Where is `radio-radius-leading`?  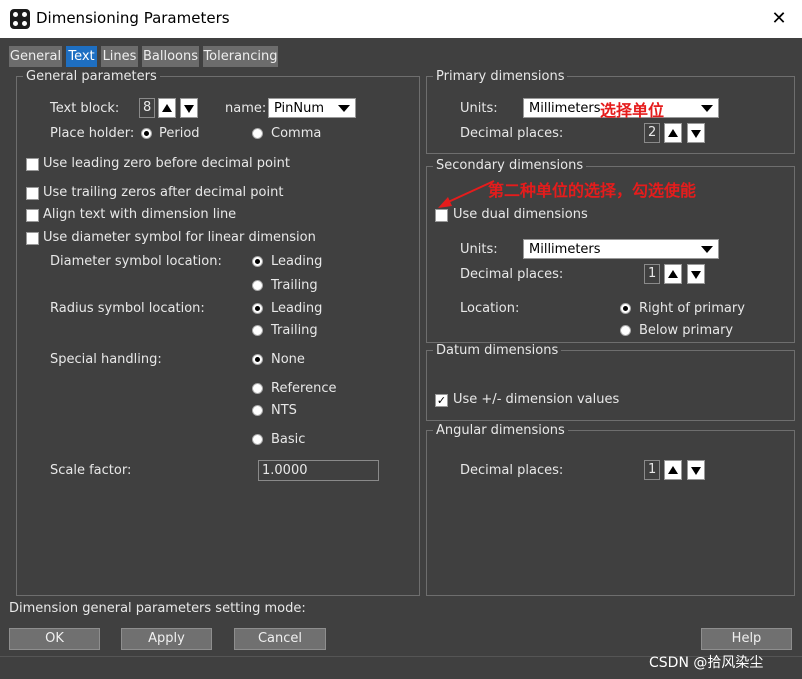
radio-radius-leading is located at coordinates (257, 308).